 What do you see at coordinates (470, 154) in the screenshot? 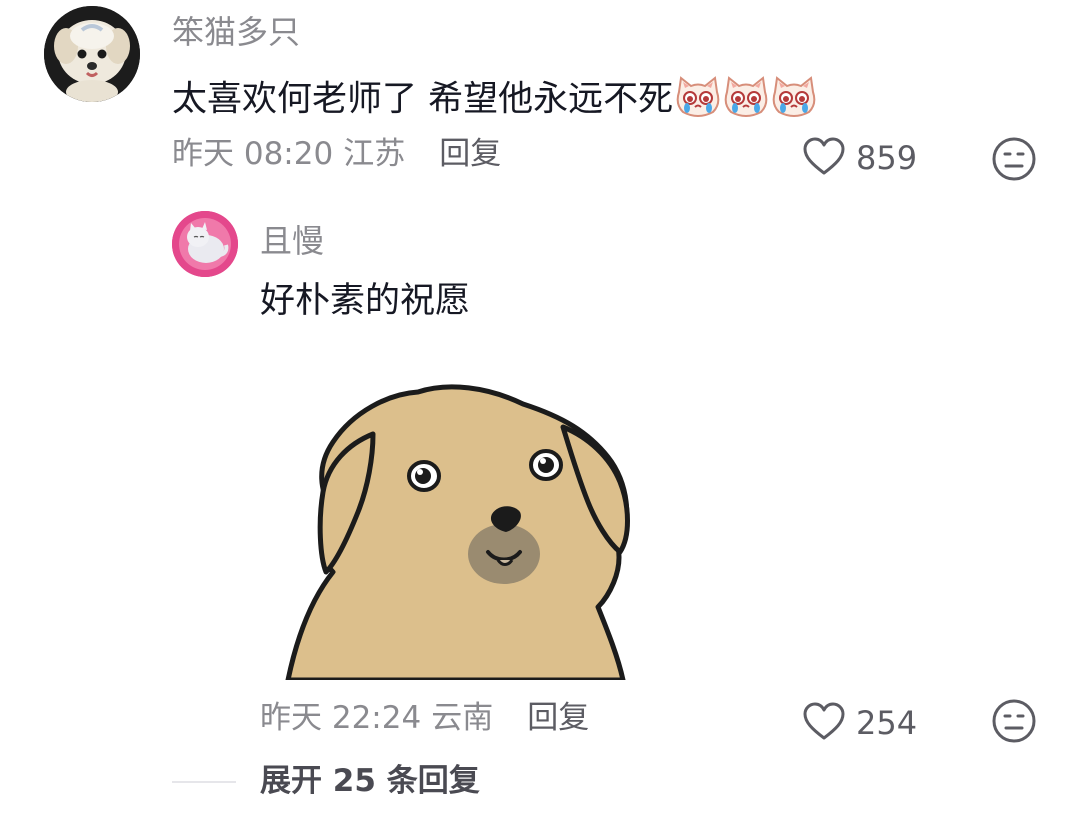
I see `reply-button: 回复` at bounding box center [470, 154].